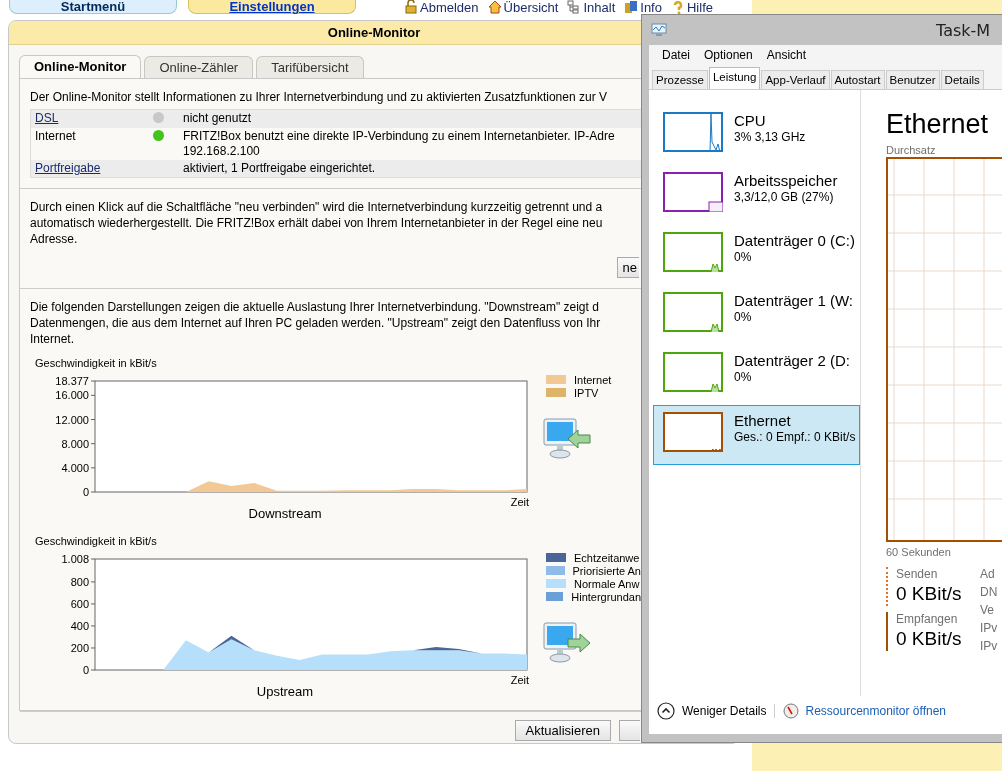 This screenshot has height=771, width=1002. What do you see at coordinates (272, 7) in the screenshot?
I see `menu-tab: Einstellungen` at bounding box center [272, 7].